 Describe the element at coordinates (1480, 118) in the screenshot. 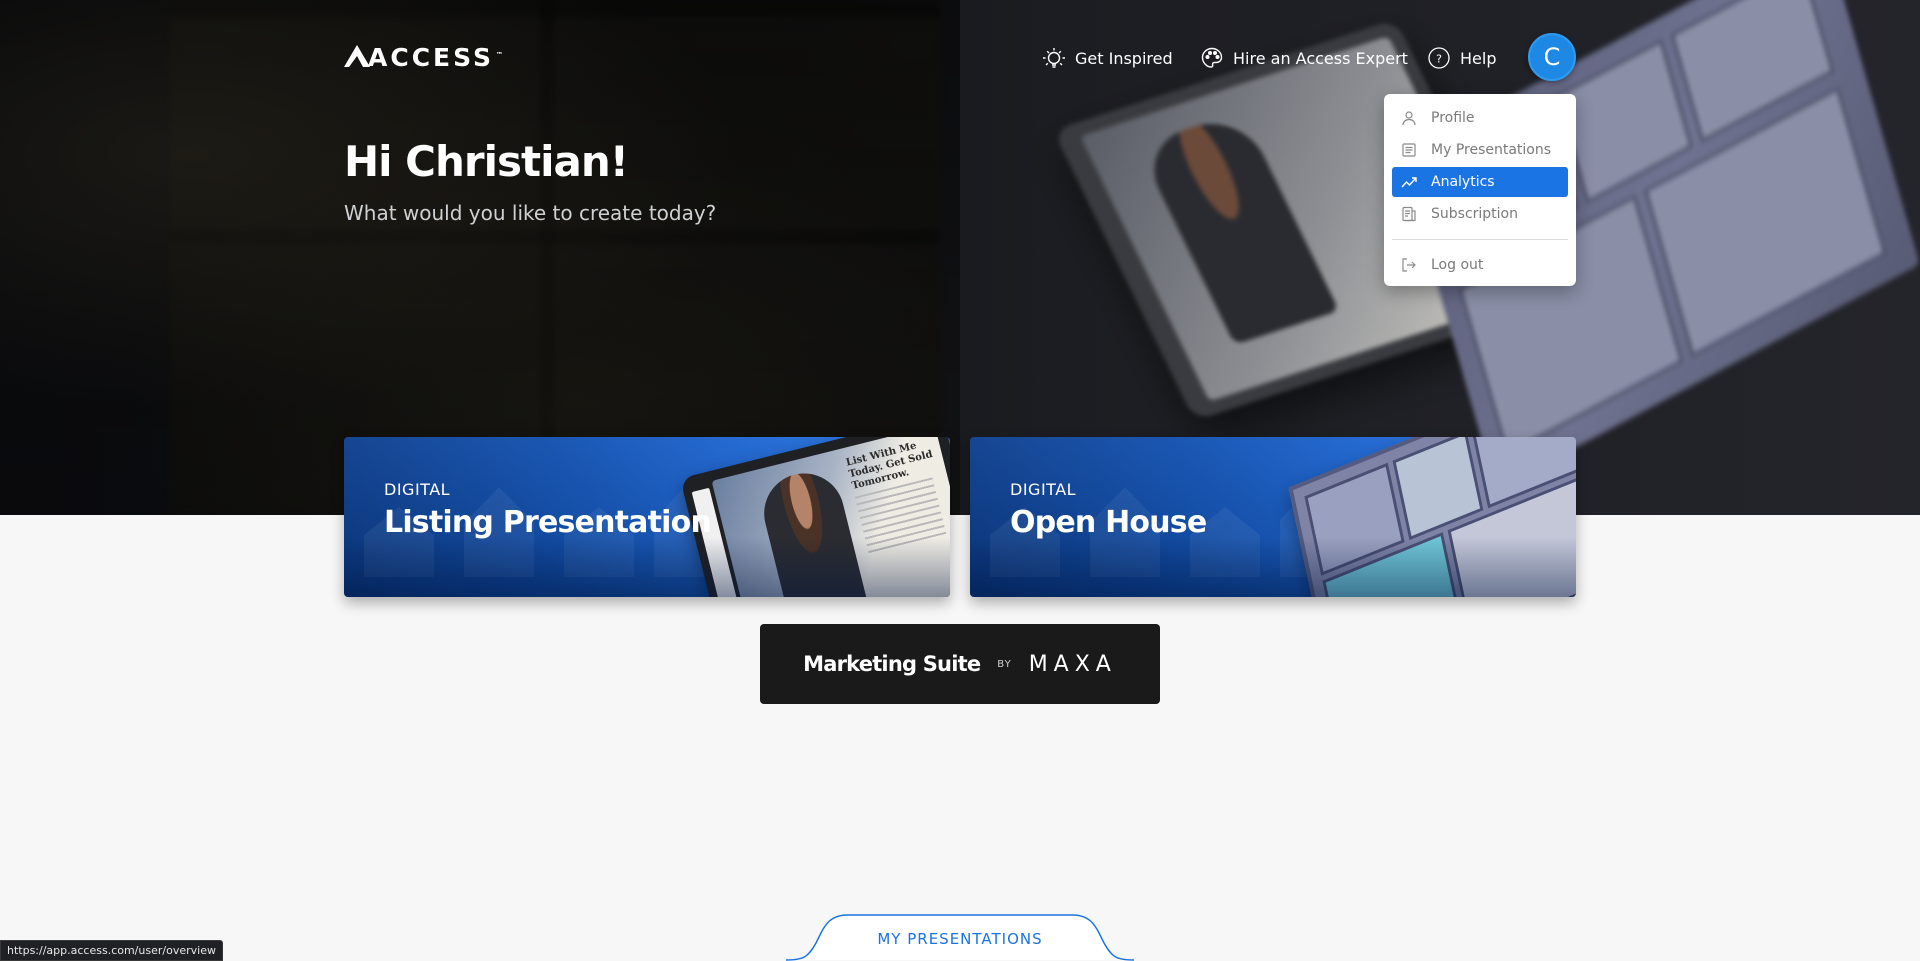

I see `menu-item-profile: Profile` at that location.